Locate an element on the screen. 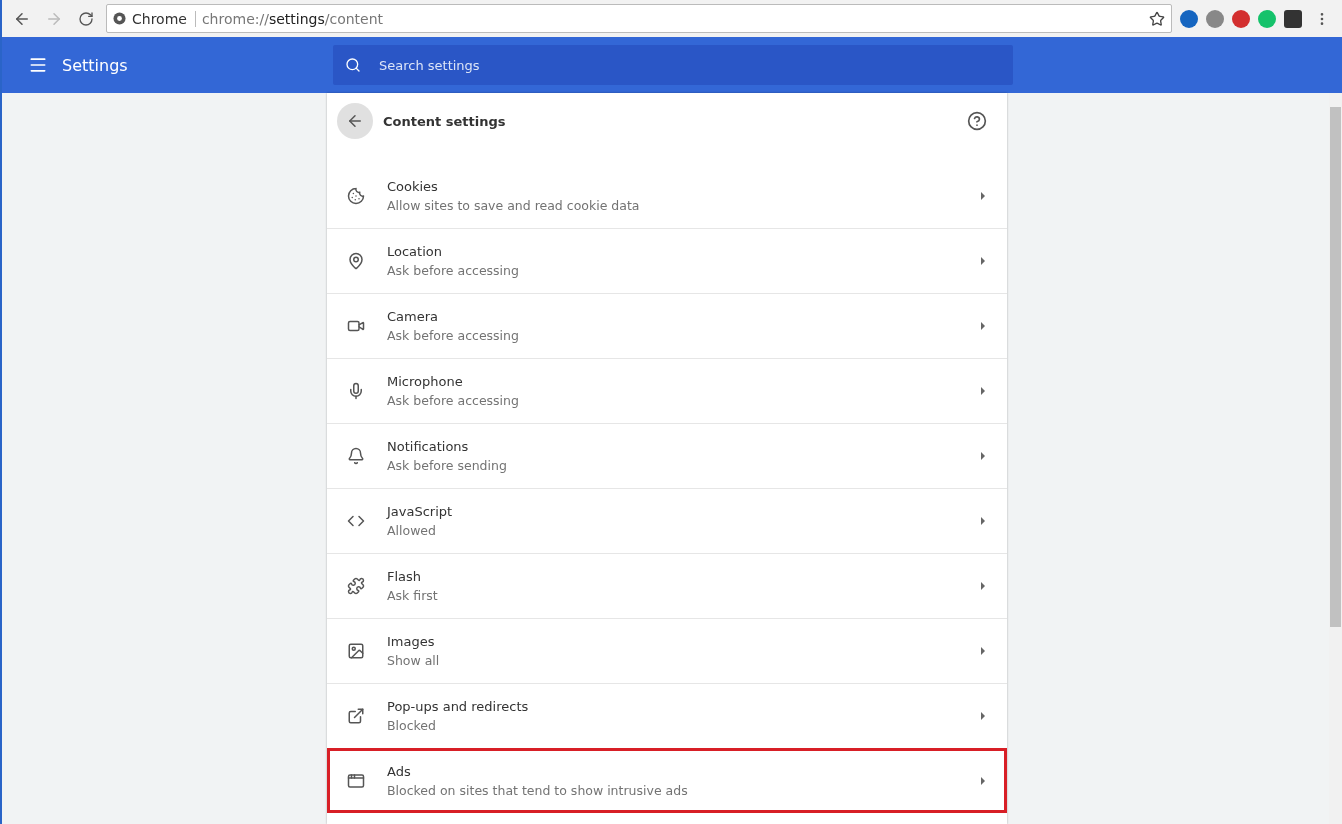 The height and width of the screenshot is (824, 1342). row-description: Ask first is located at coordinates (413, 595).